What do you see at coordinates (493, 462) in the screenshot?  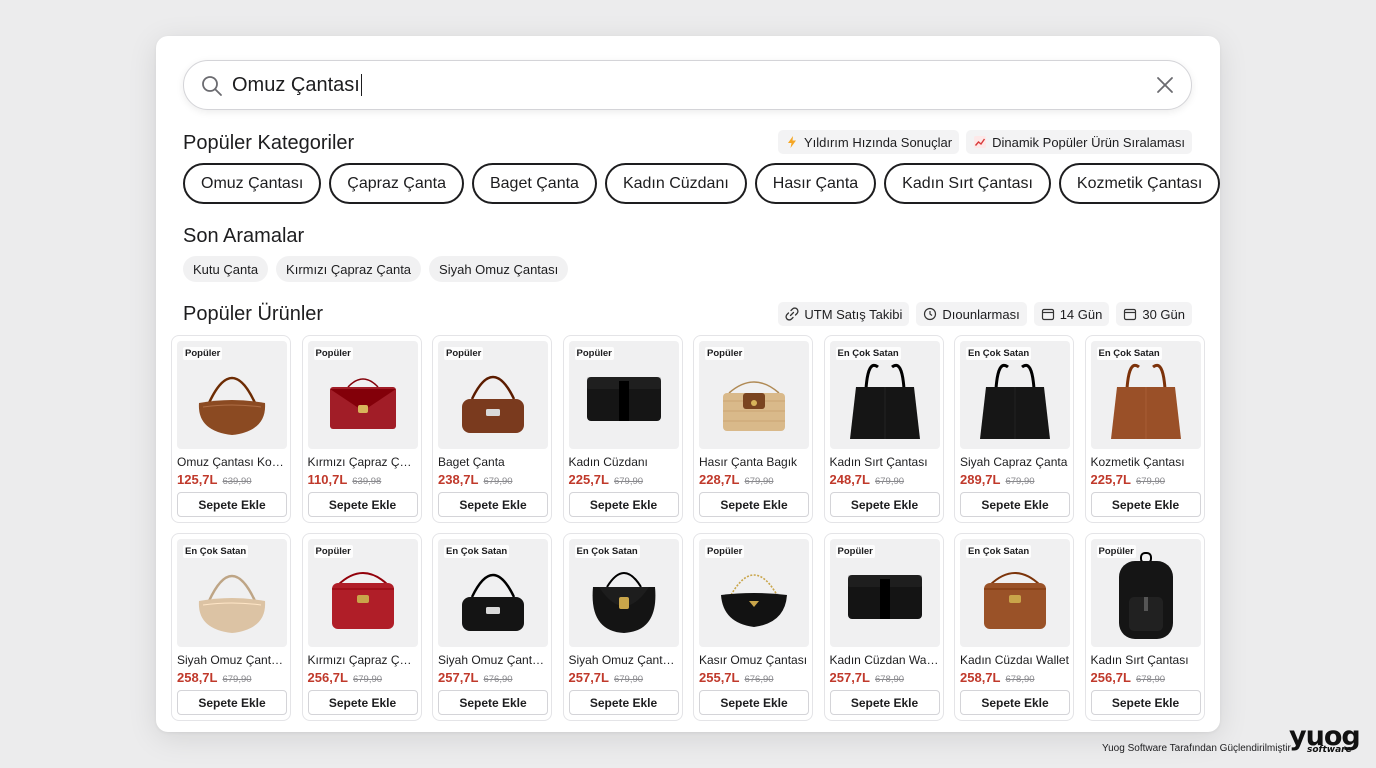 I see `product-name: Baget Çanta` at bounding box center [493, 462].